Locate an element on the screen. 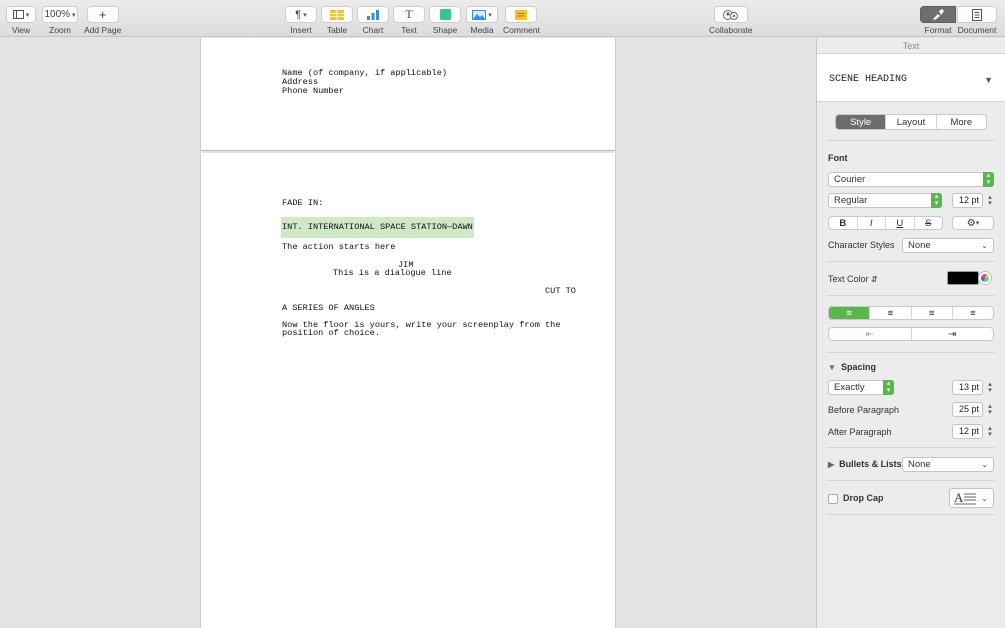  shape-button is located at coordinates (445, 14).